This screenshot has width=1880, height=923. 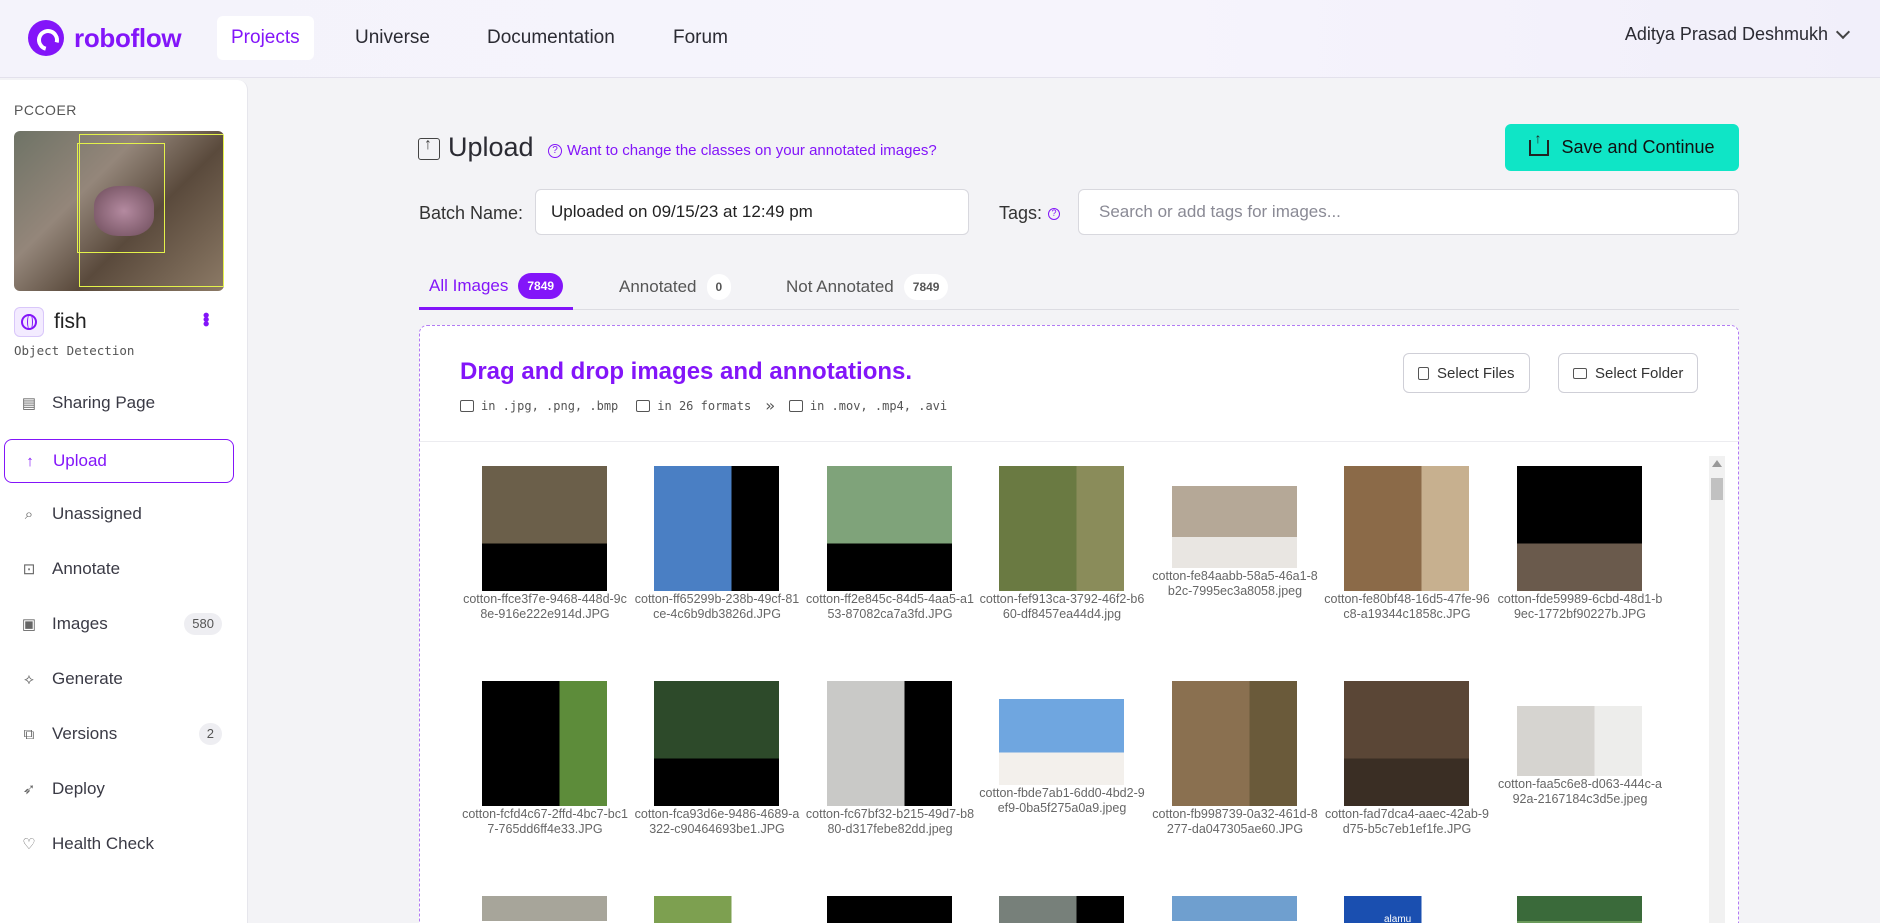 I want to click on sidebar-item-label: Health Check, so click(x=103, y=843).